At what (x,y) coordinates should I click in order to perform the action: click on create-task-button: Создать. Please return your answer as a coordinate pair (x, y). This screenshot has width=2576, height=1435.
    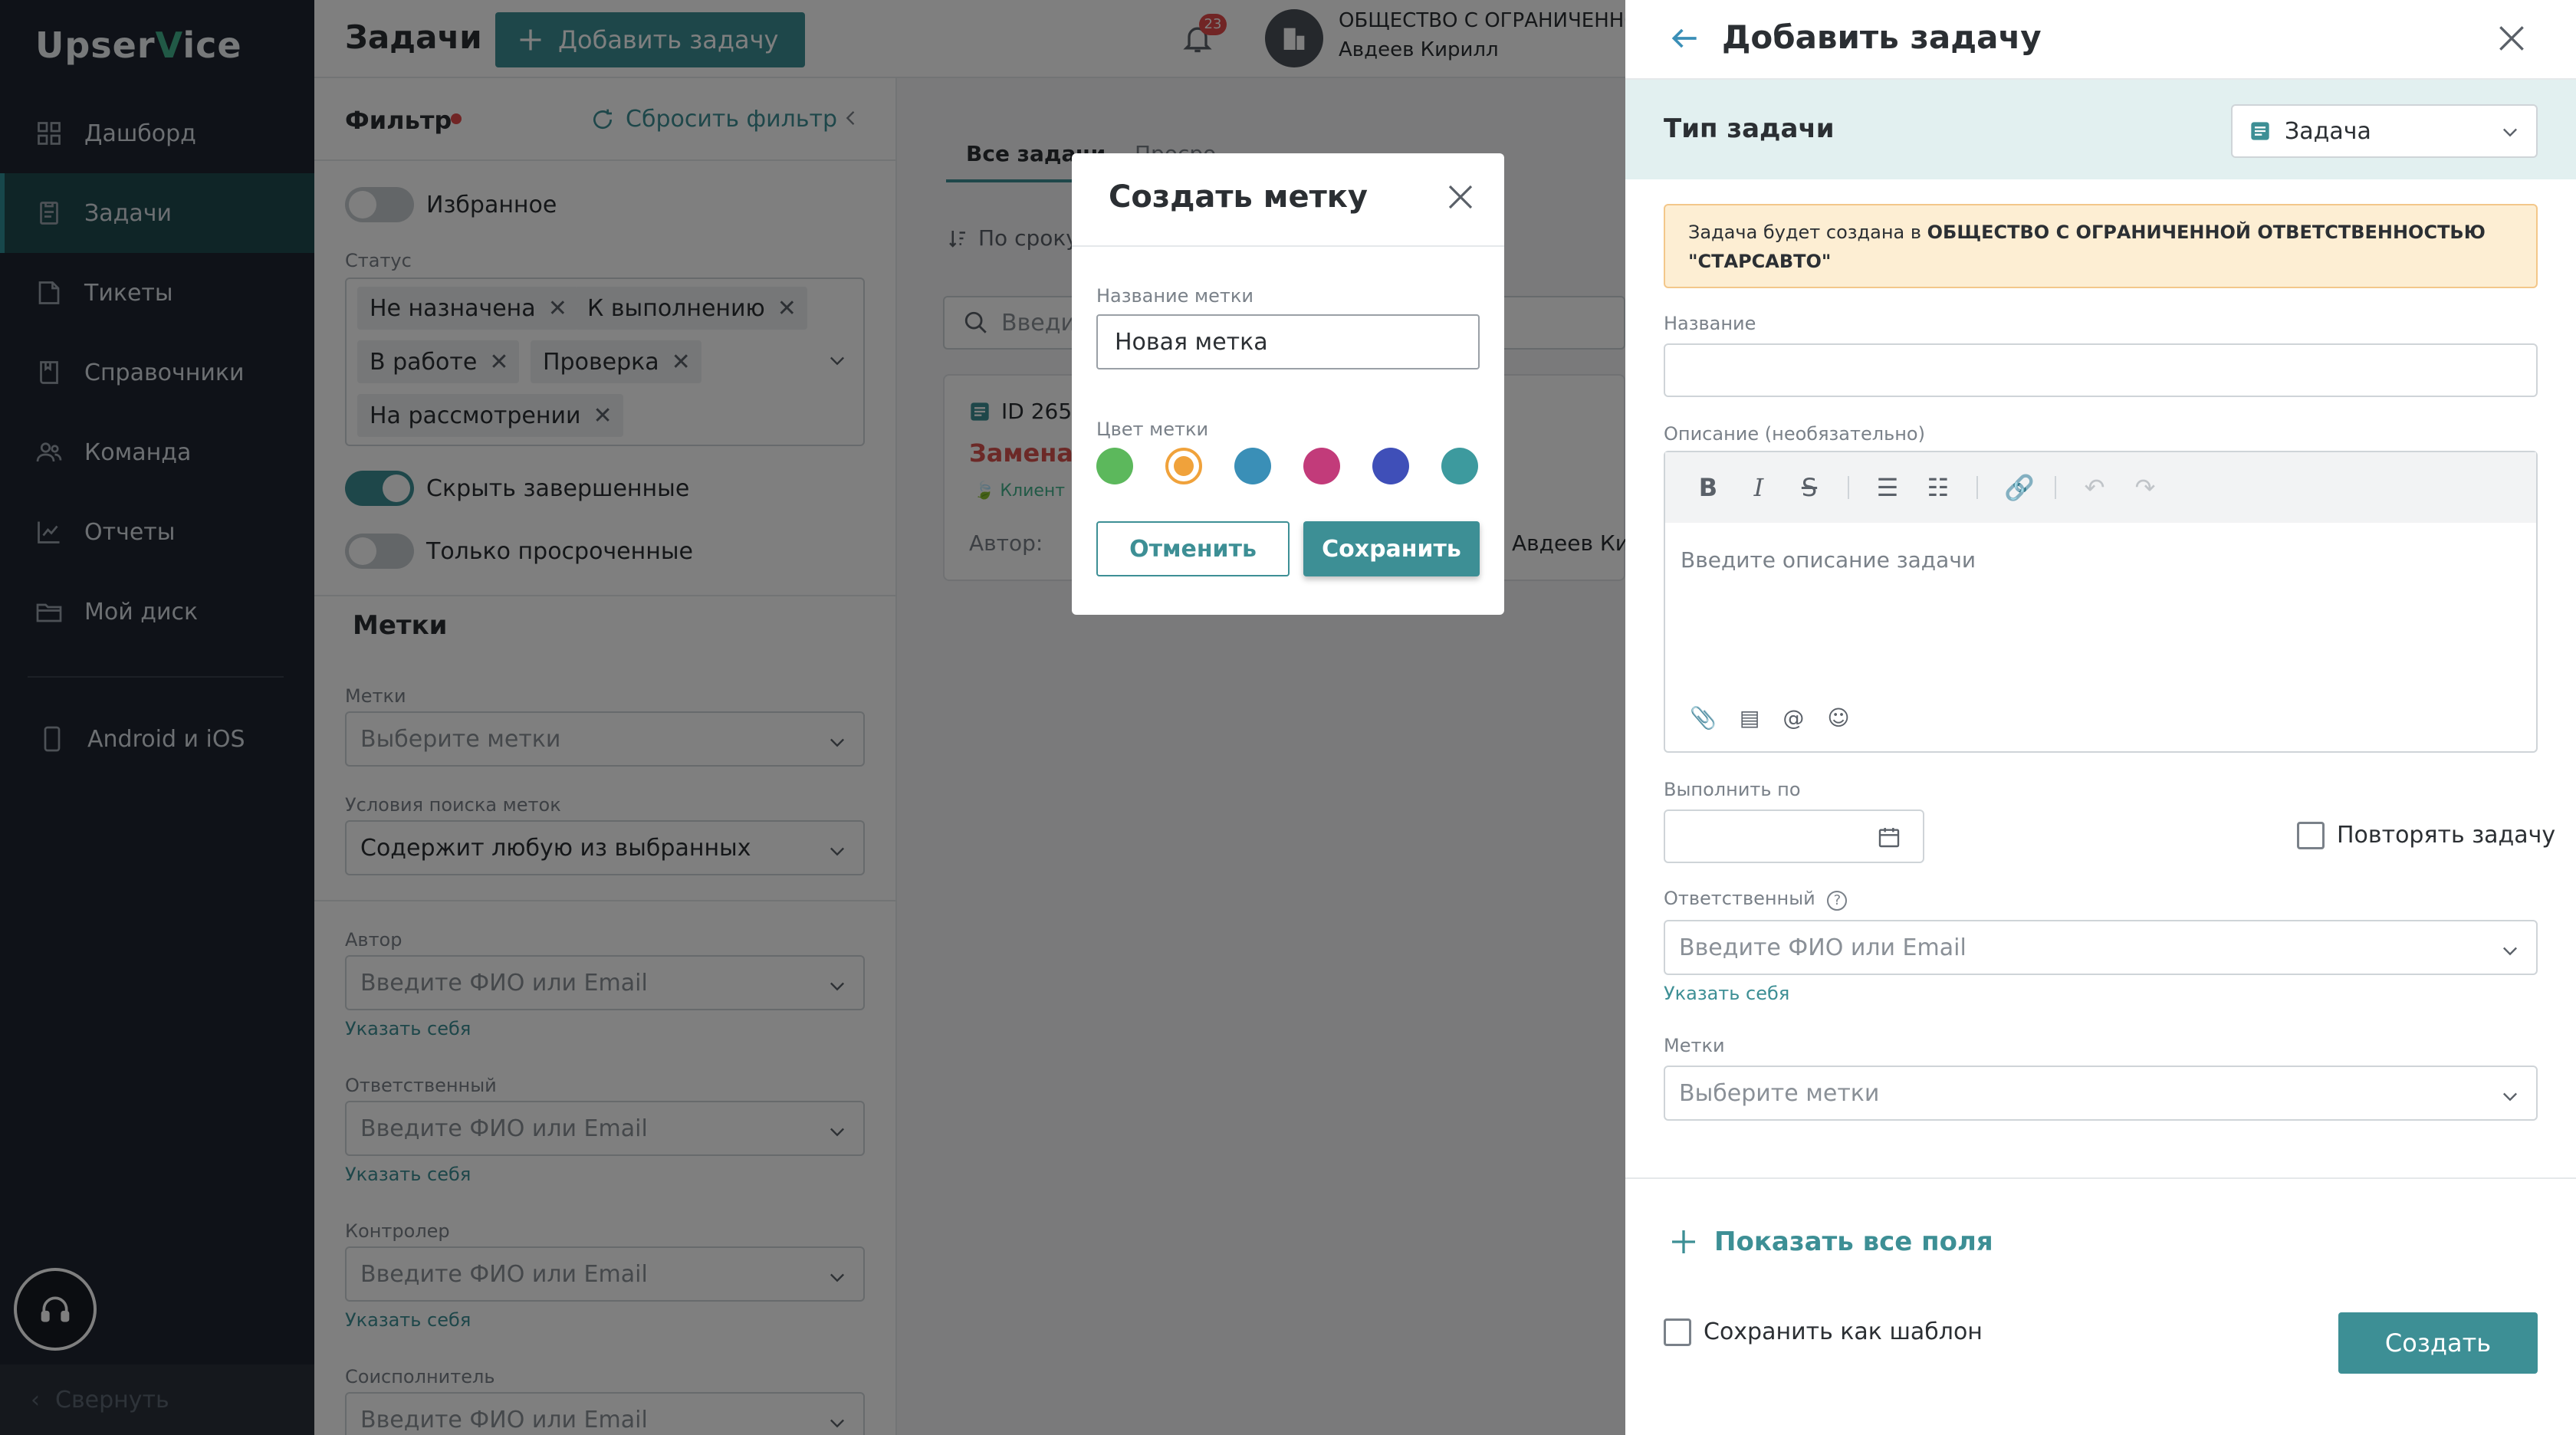
    Looking at the image, I should click on (2438, 1343).